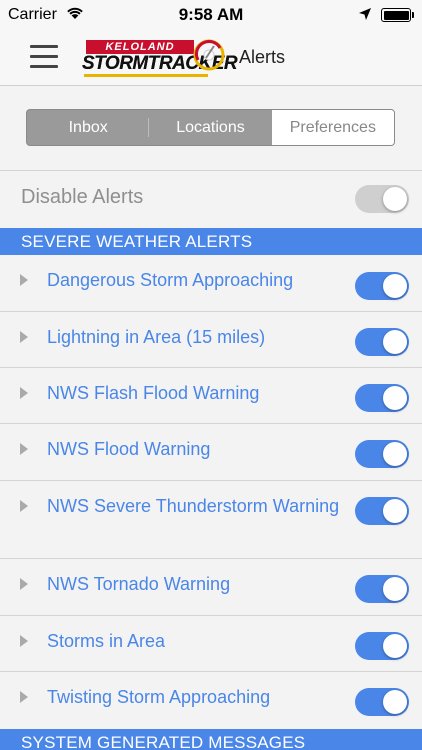 The width and height of the screenshot is (422, 750). Describe the element at coordinates (139, 584) in the screenshot. I see `alert-label: NWS Tornado Warning` at that location.